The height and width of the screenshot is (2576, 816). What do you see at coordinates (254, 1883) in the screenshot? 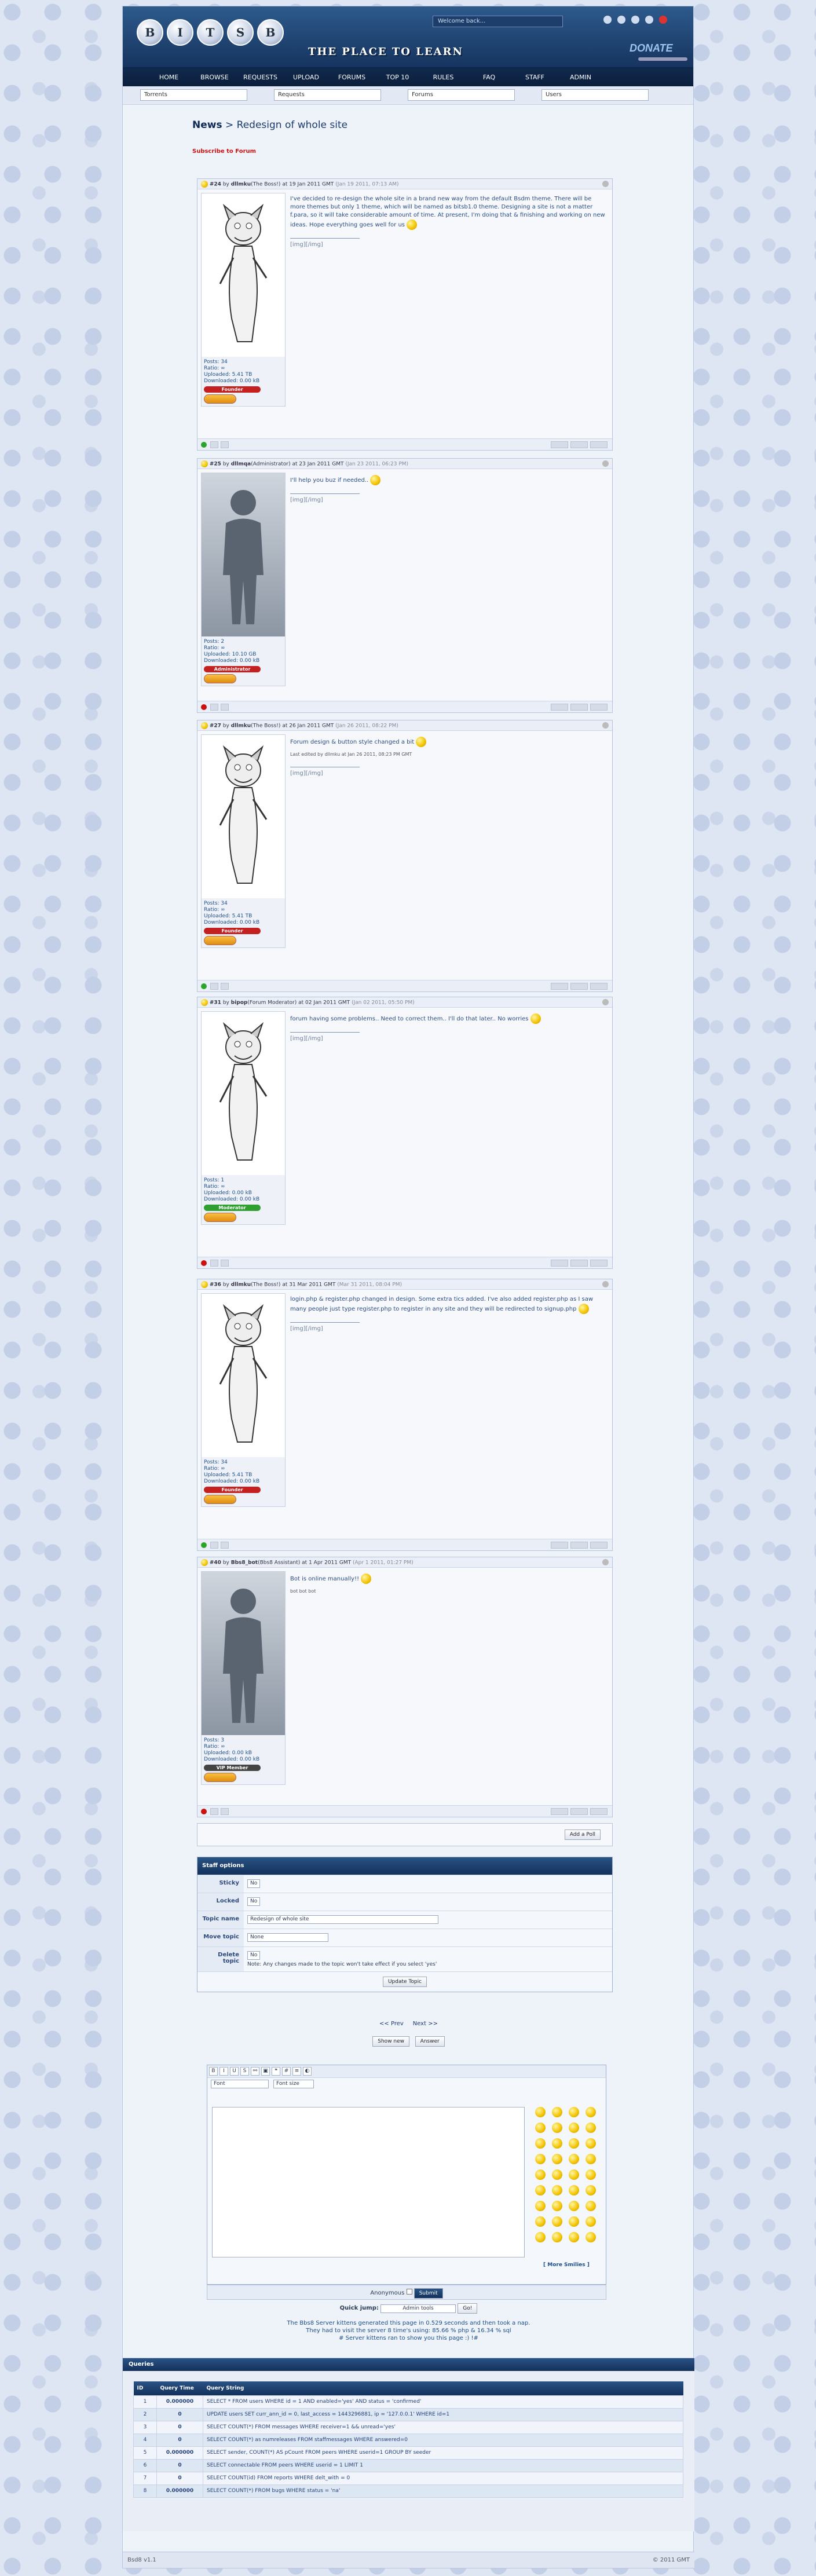
I see `sticky-select: No` at bounding box center [254, 1883].